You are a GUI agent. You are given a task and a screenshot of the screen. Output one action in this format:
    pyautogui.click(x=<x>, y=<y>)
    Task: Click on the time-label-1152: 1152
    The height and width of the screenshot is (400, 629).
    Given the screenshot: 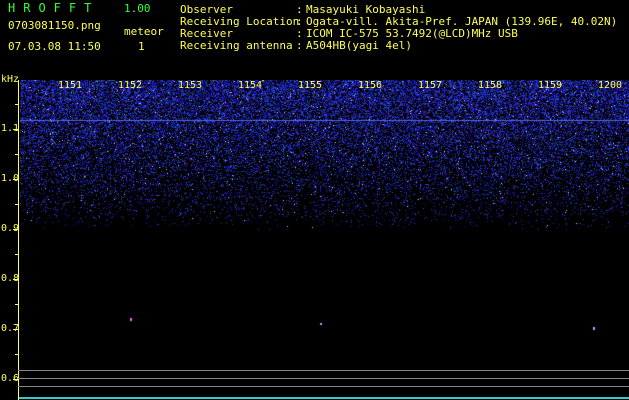 What is the action you would take?
    pyautogui.click(x=130, y=85)
    